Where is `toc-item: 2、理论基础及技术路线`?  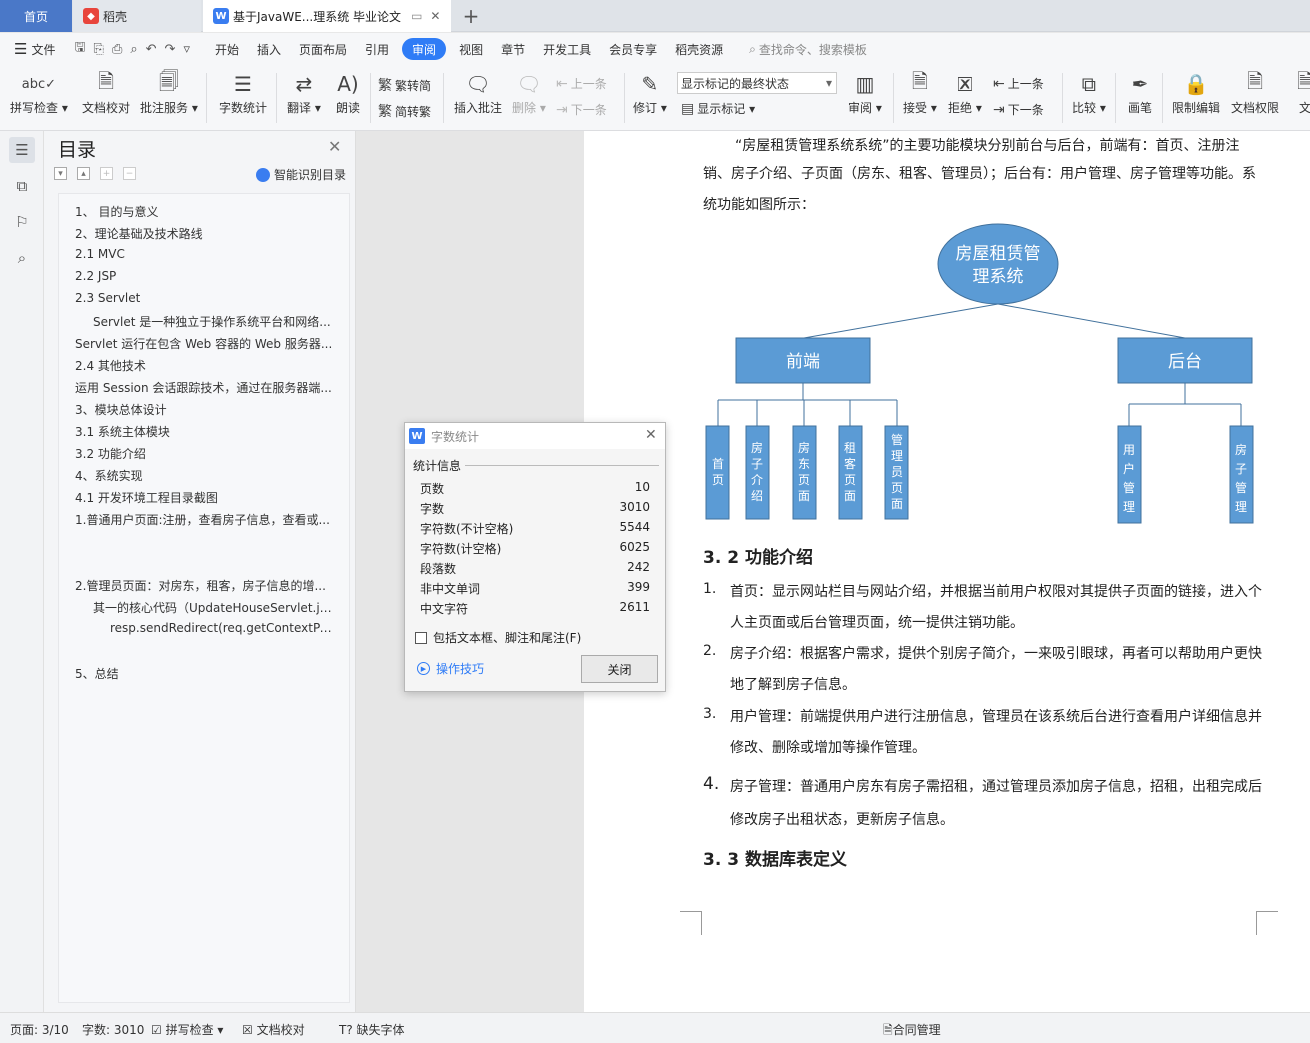
toc-item: 2、理论基础及技术路线 is located at coordinates (139, 233).